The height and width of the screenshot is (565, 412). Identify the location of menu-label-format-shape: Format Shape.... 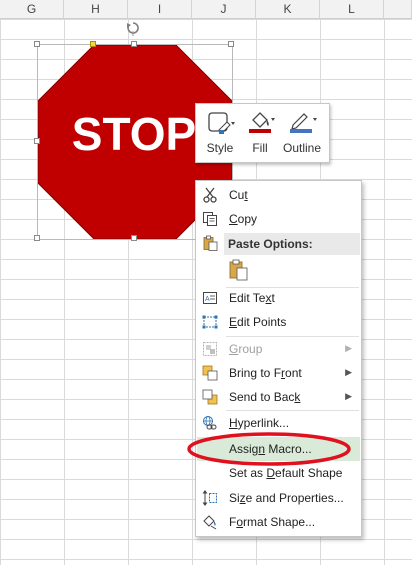
(272, 522).